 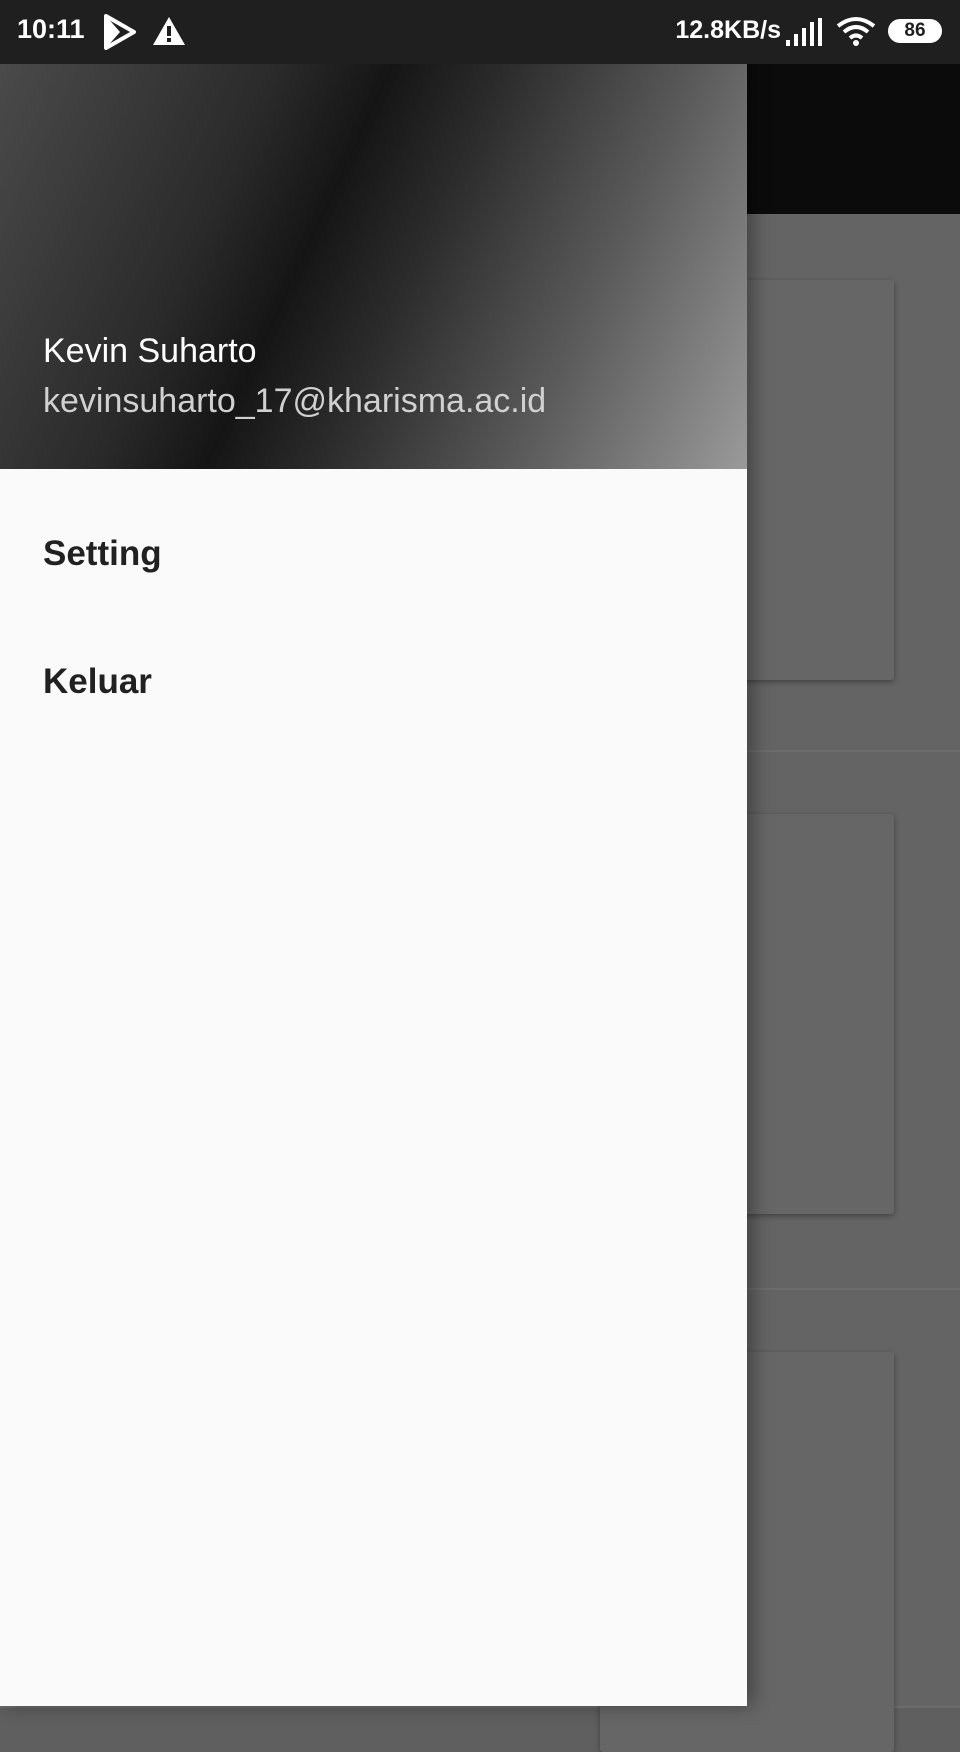 What do you see at coordinates (102, 553) in the screenshot?
I see `menu-item-label: Setting` at bounding box center [102, 553].